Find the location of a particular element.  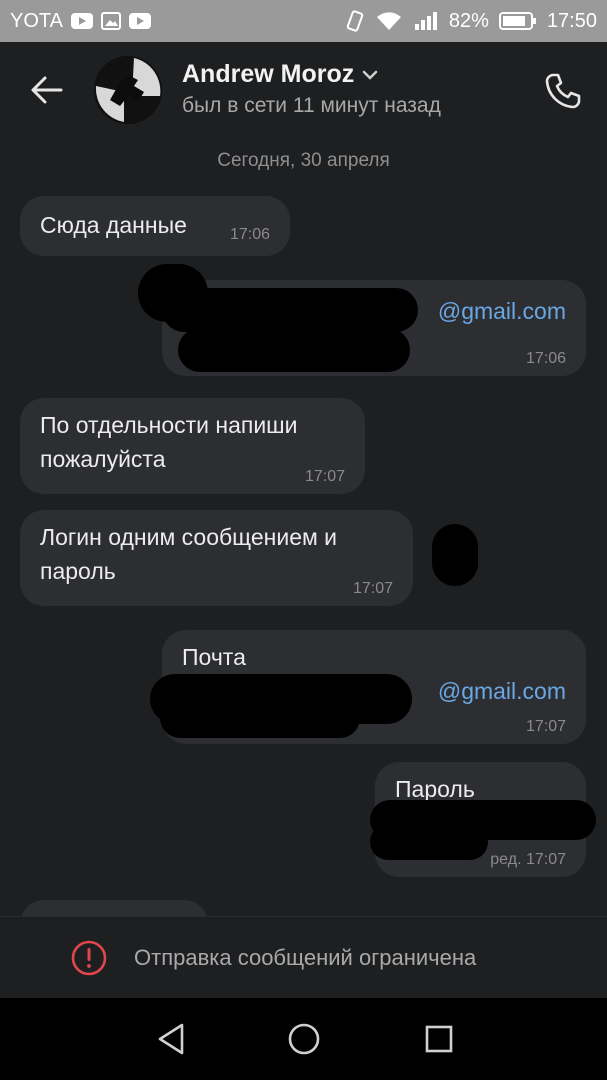

youtube-notification-icon is located at coordinates (81, 21).